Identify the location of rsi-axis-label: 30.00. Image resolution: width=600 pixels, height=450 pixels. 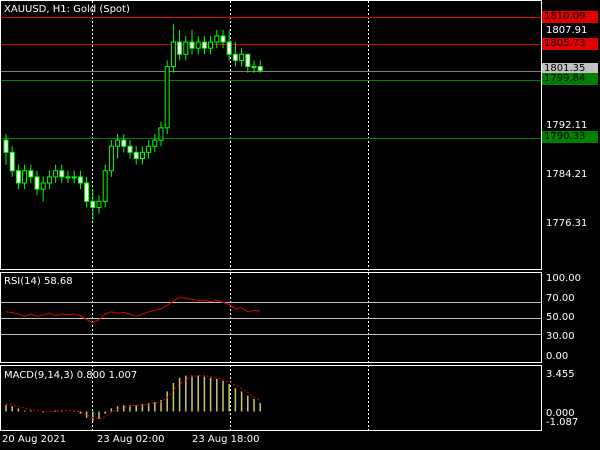
(560, 336).